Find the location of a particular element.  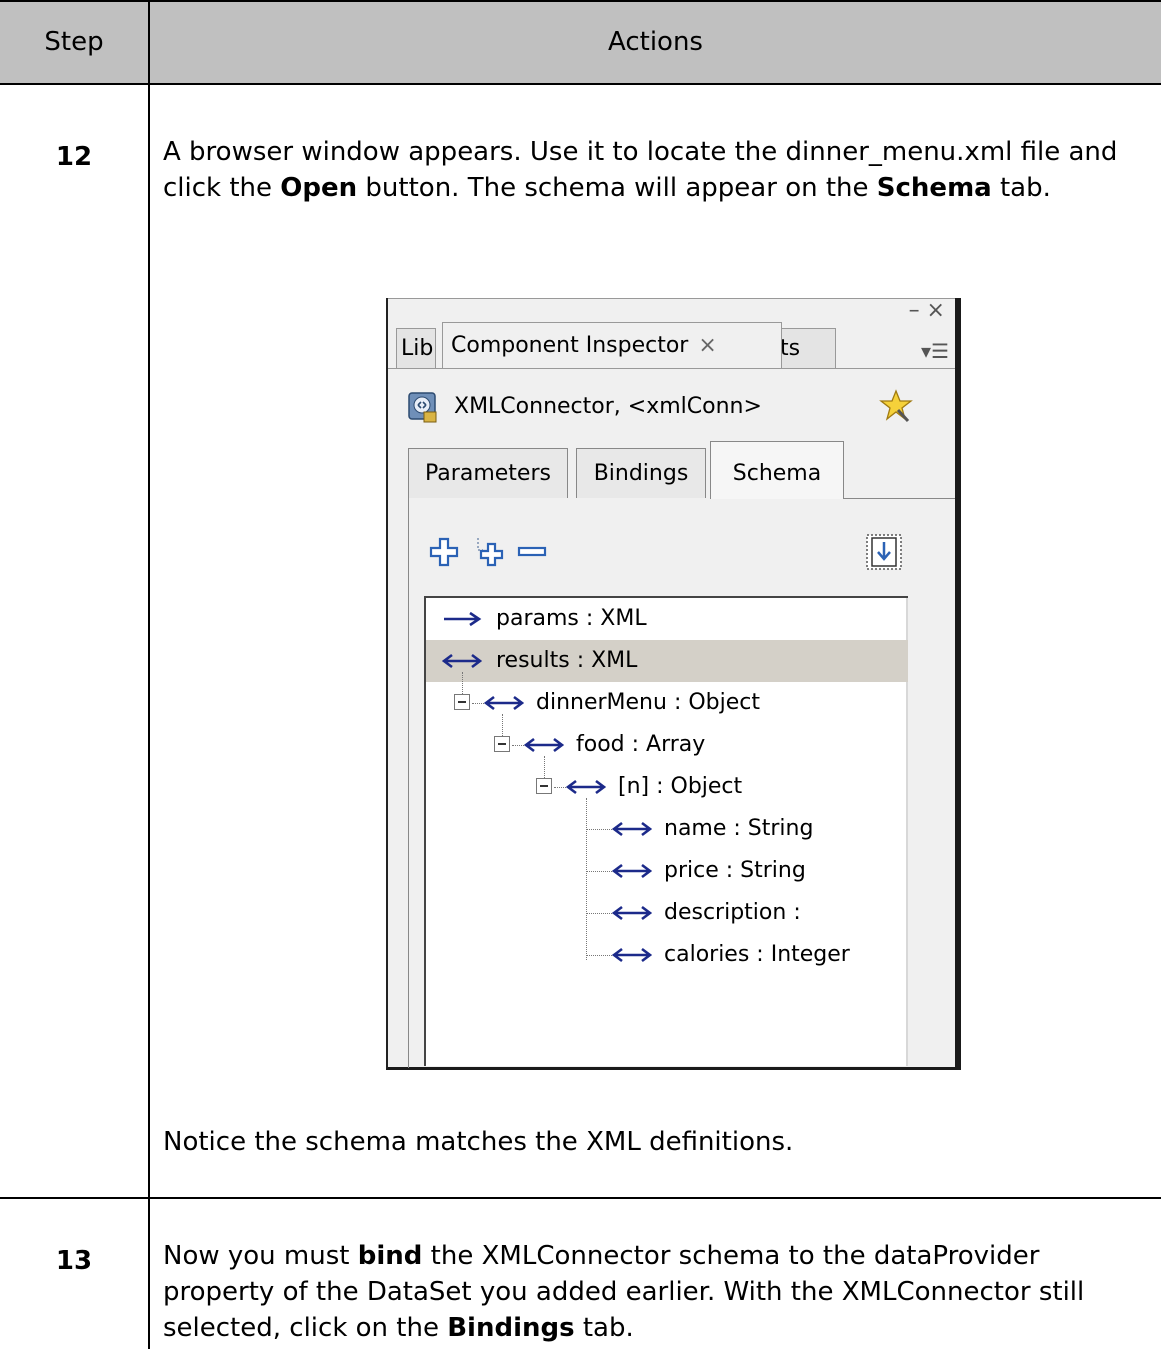

tab-component-inspector-label: Component Inspector is located at coordinates (570, 345).